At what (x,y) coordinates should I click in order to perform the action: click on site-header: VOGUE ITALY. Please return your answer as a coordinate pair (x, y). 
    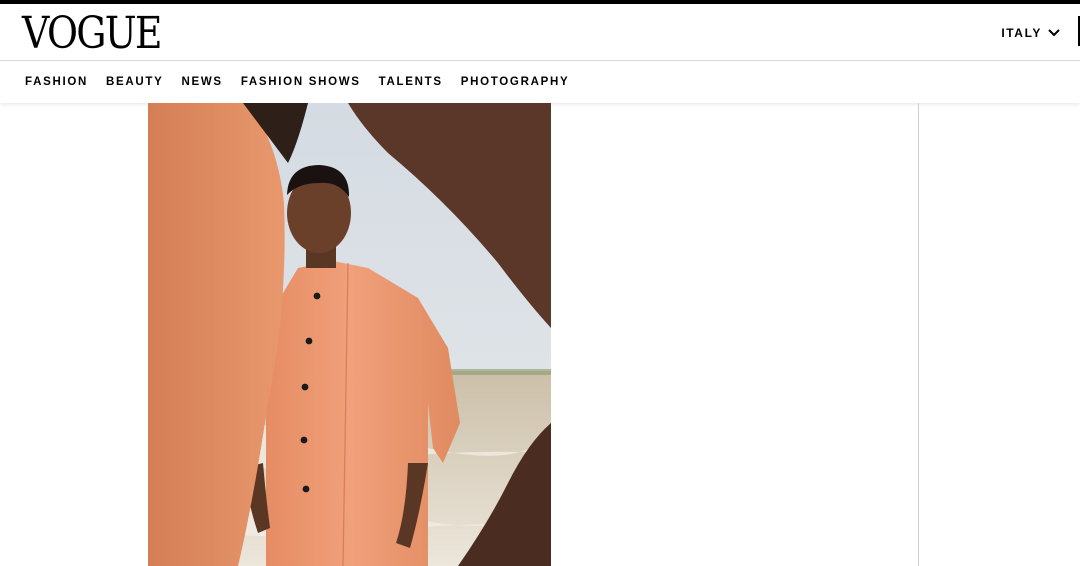
    Looking at the image, I should click on (540, 32).